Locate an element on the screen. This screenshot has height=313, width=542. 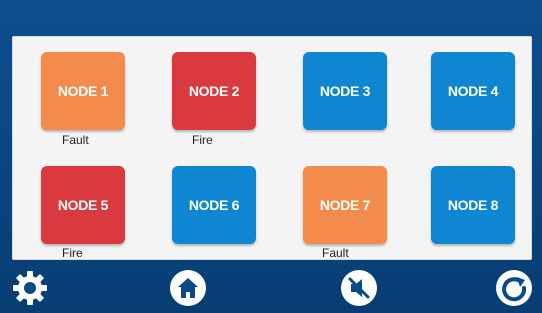
node-2-tile: NODE 2 is located at coordinates (214, 91).